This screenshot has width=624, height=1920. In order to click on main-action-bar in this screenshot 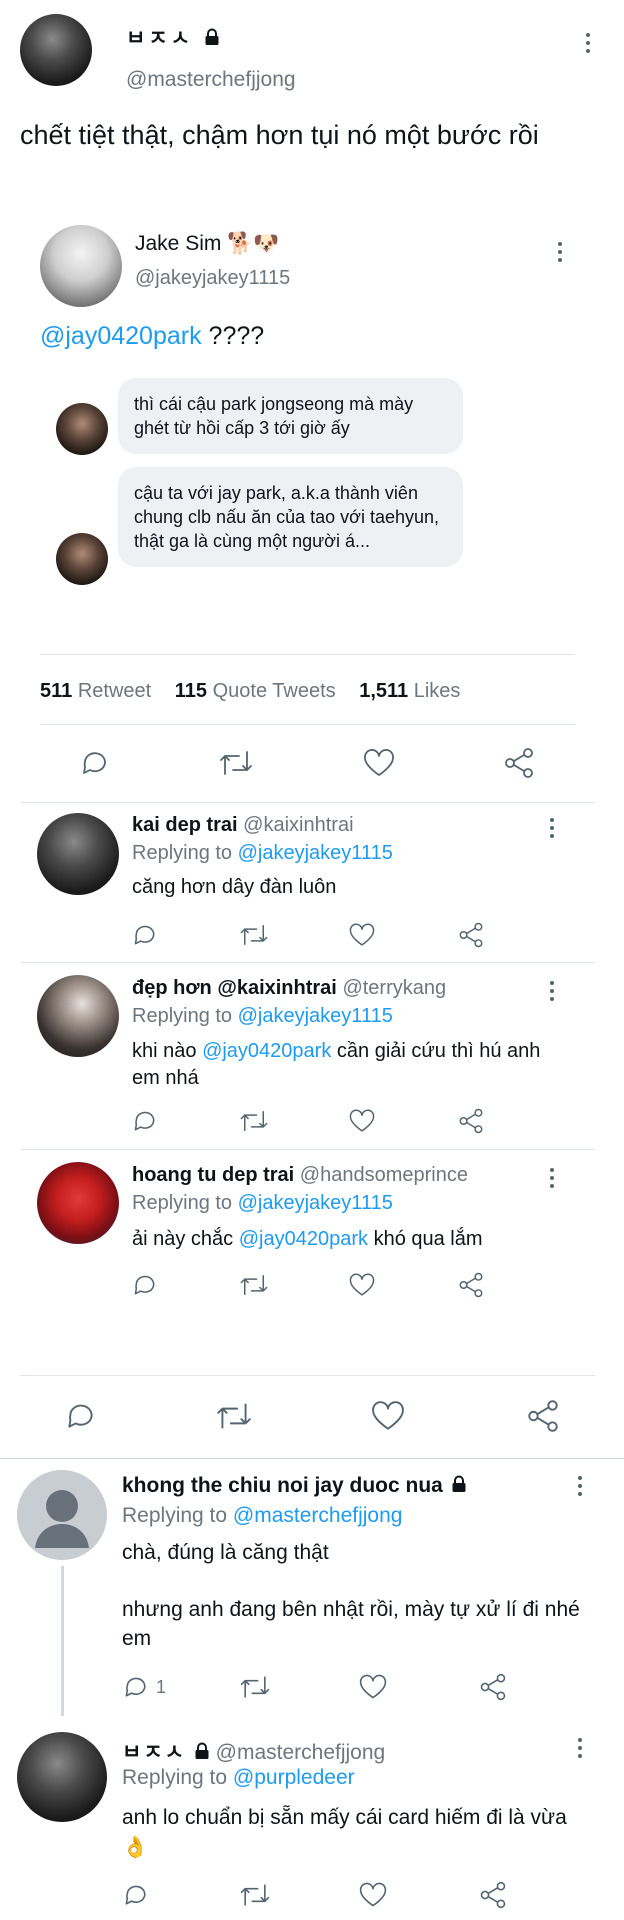, I will do `click(312, 1416)`.